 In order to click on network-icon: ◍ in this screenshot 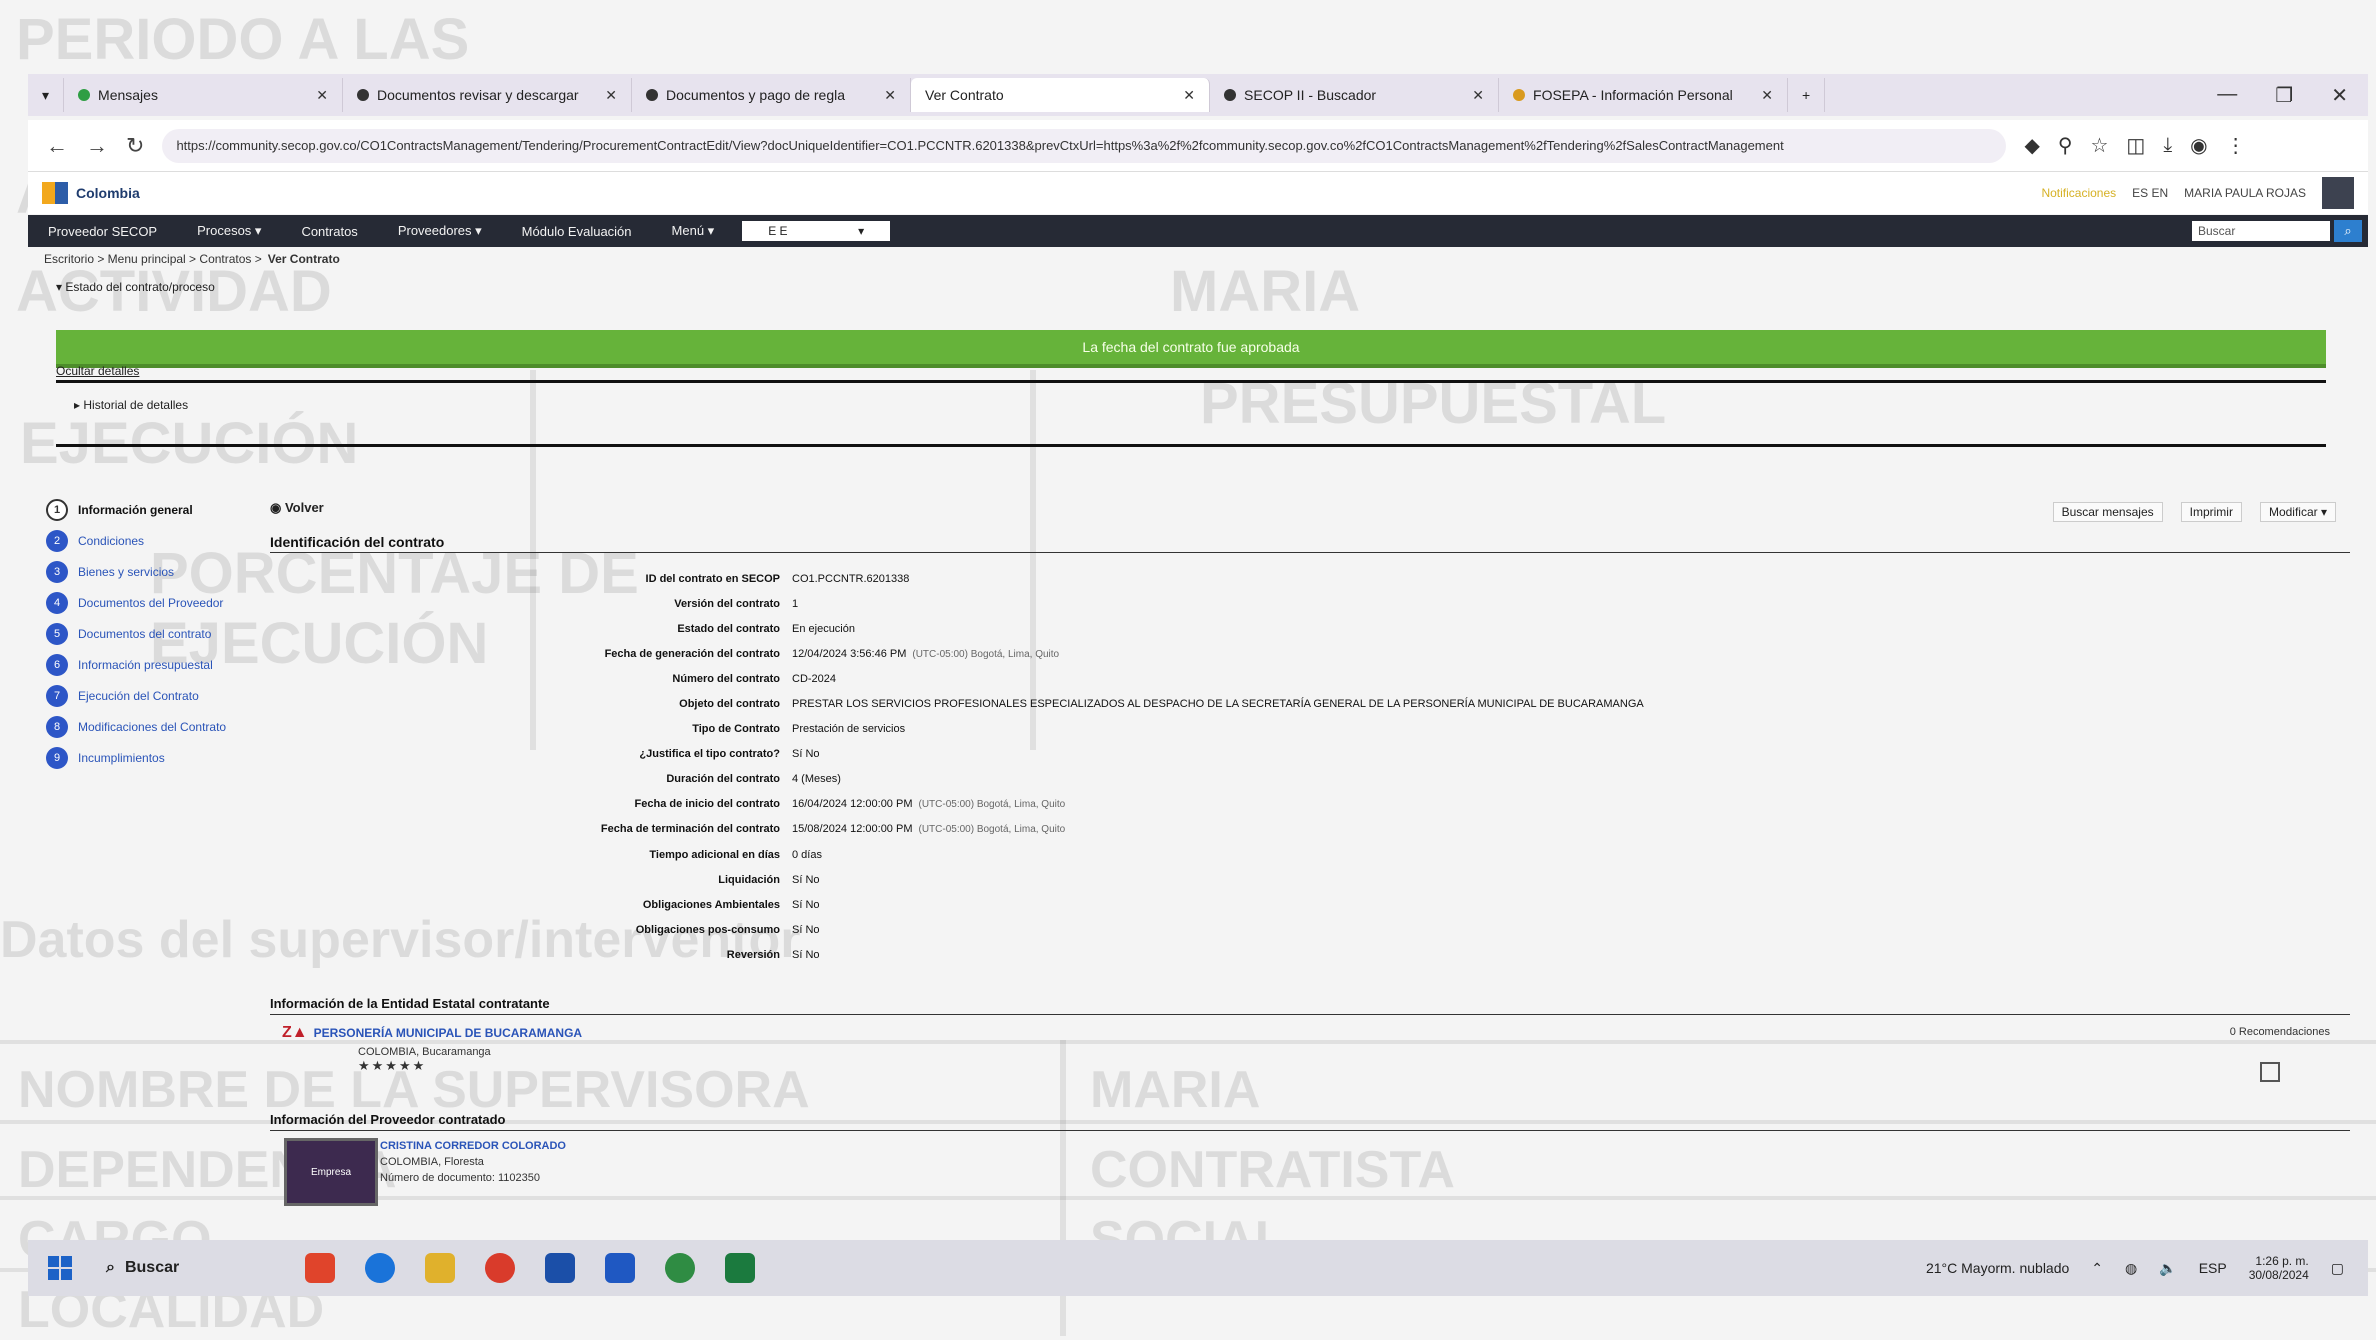, I will do `click(2131, 1268)`.